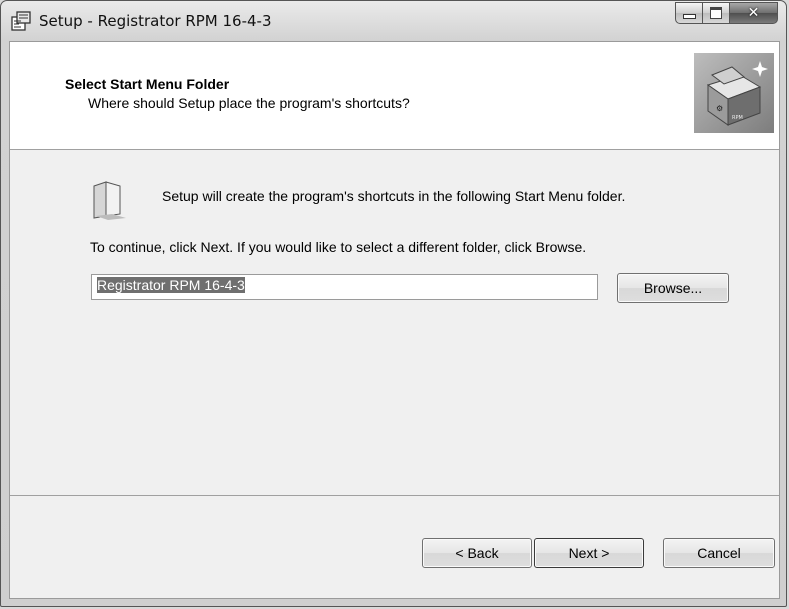 This screenshot has width=789, height=609. What do you see at coordinates (21, 21) in the screenshot?
I see `setup-icon` at bounding box center [21, 21].